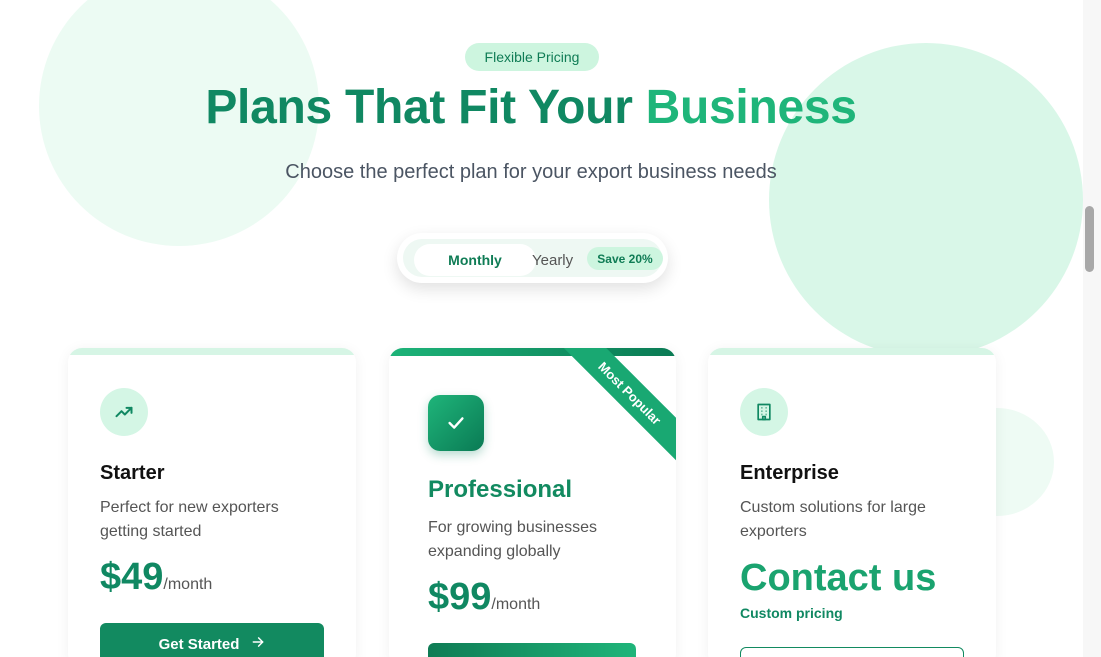 The height and width of the screenshot is (657, 1101). Describe the element at coordinates (751, 107) in the screenshot. I see `title-part-2: Business` at that location.